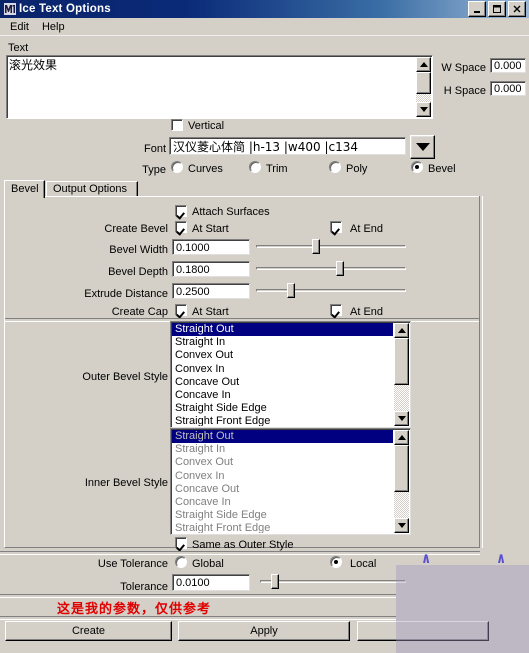 The height and width of the screenshot is (653, 529). Describe the element at coordinates (331, 269) in the screenshot. I see `bevel-depth-slider` at that location.